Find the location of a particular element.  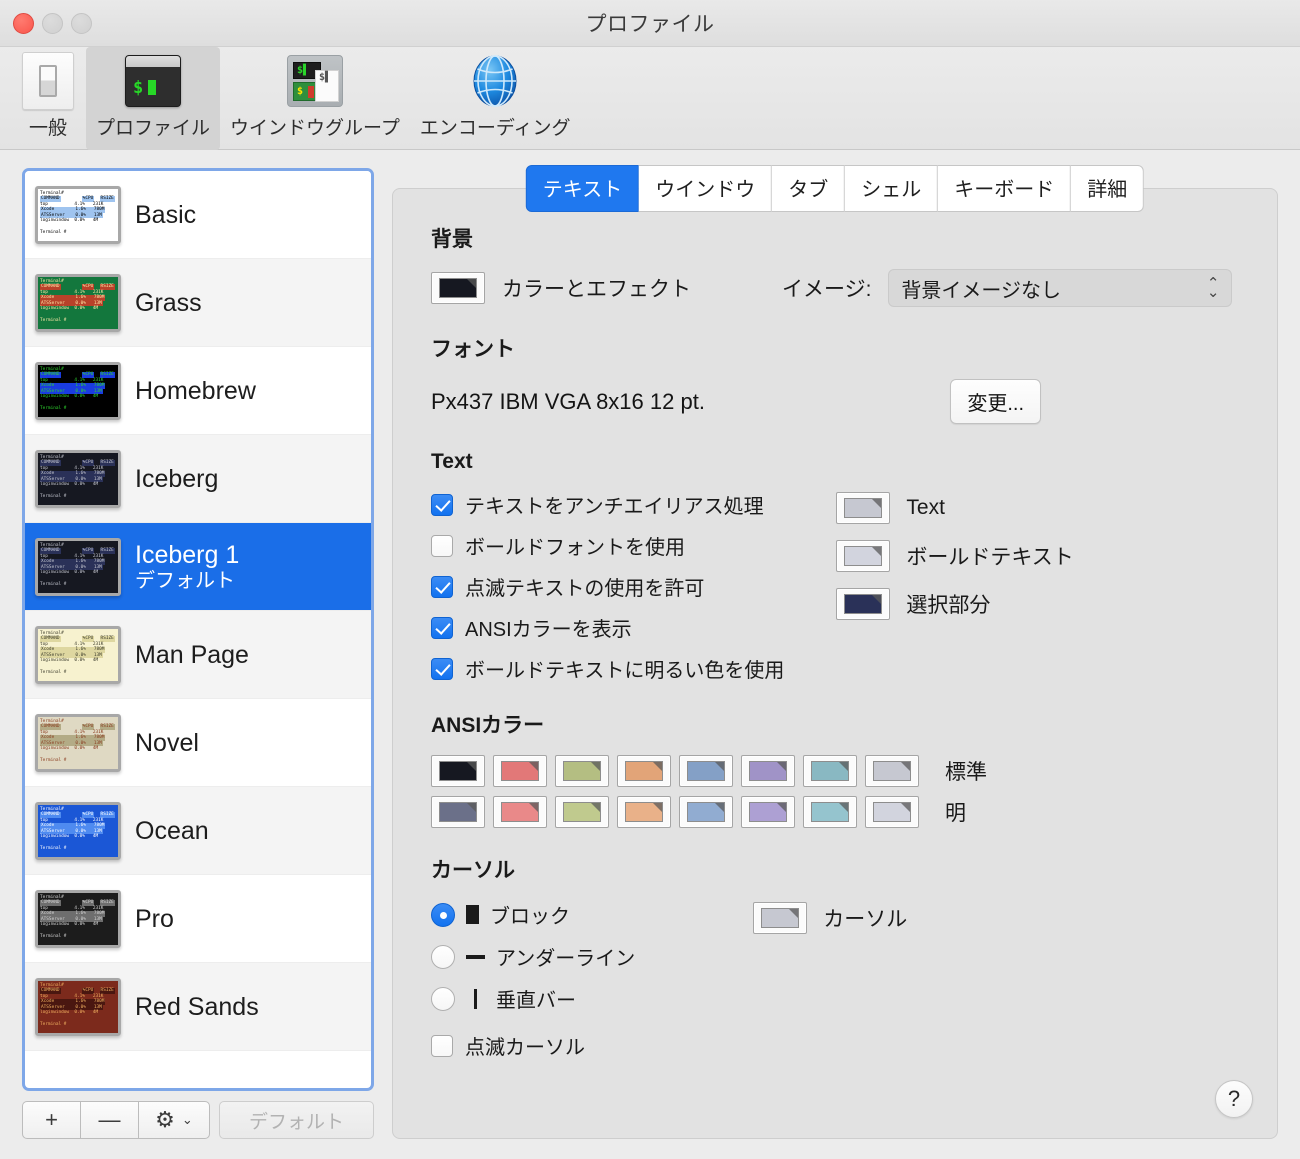

close-button is located at coordinates (23, 23).